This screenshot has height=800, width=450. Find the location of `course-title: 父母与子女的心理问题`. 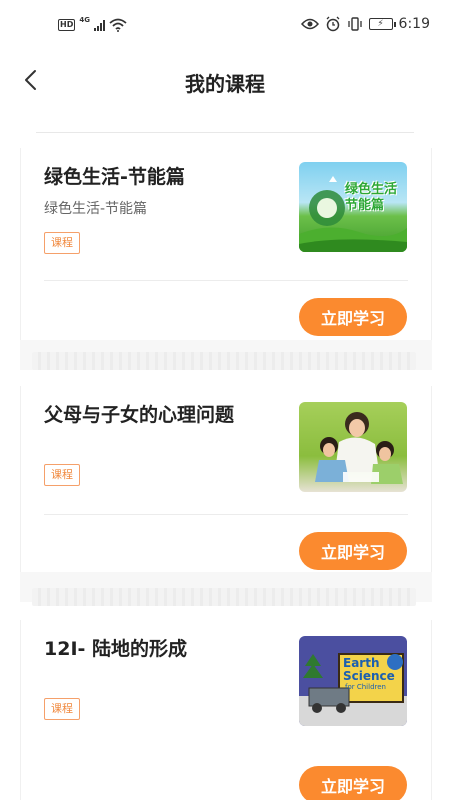

course-title: 父母与子女的心理问题 is located at coordinates (139, 415).